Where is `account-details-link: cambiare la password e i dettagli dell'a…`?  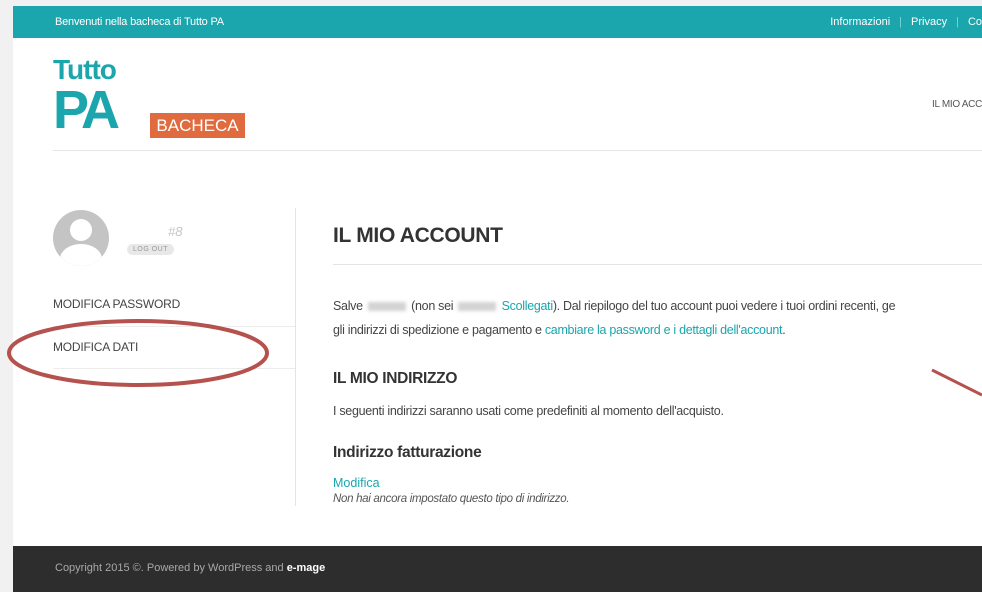 account-details-link: cambiare la password e i dettagli dell'a… is located at coordinates (664, 330).